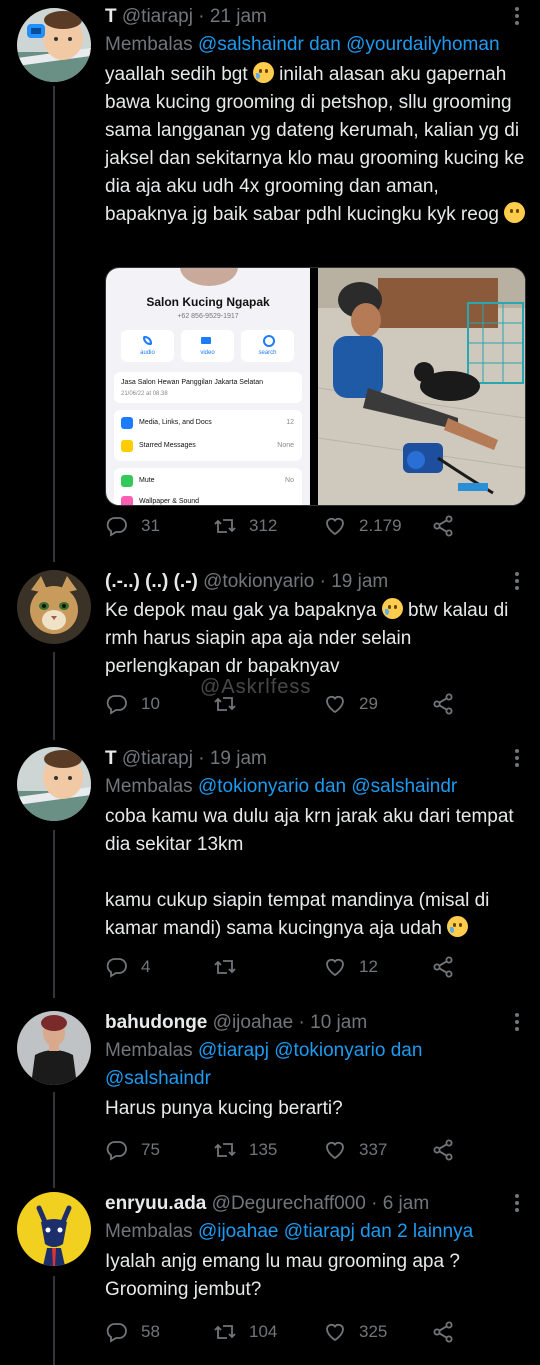  I want to click on reply-context: Membalas @tokionyario dan @salshaindr, so click(315, 787).